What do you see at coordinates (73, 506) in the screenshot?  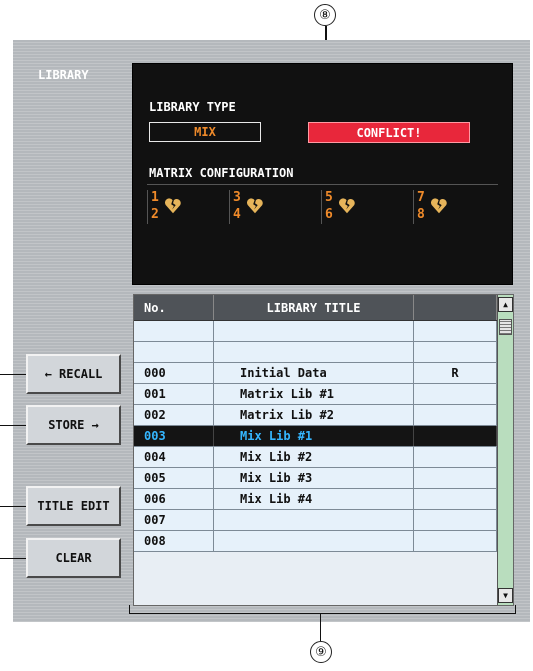 I see `title-edit-button: TITLE EDIT` at bounding box center [73, 506].